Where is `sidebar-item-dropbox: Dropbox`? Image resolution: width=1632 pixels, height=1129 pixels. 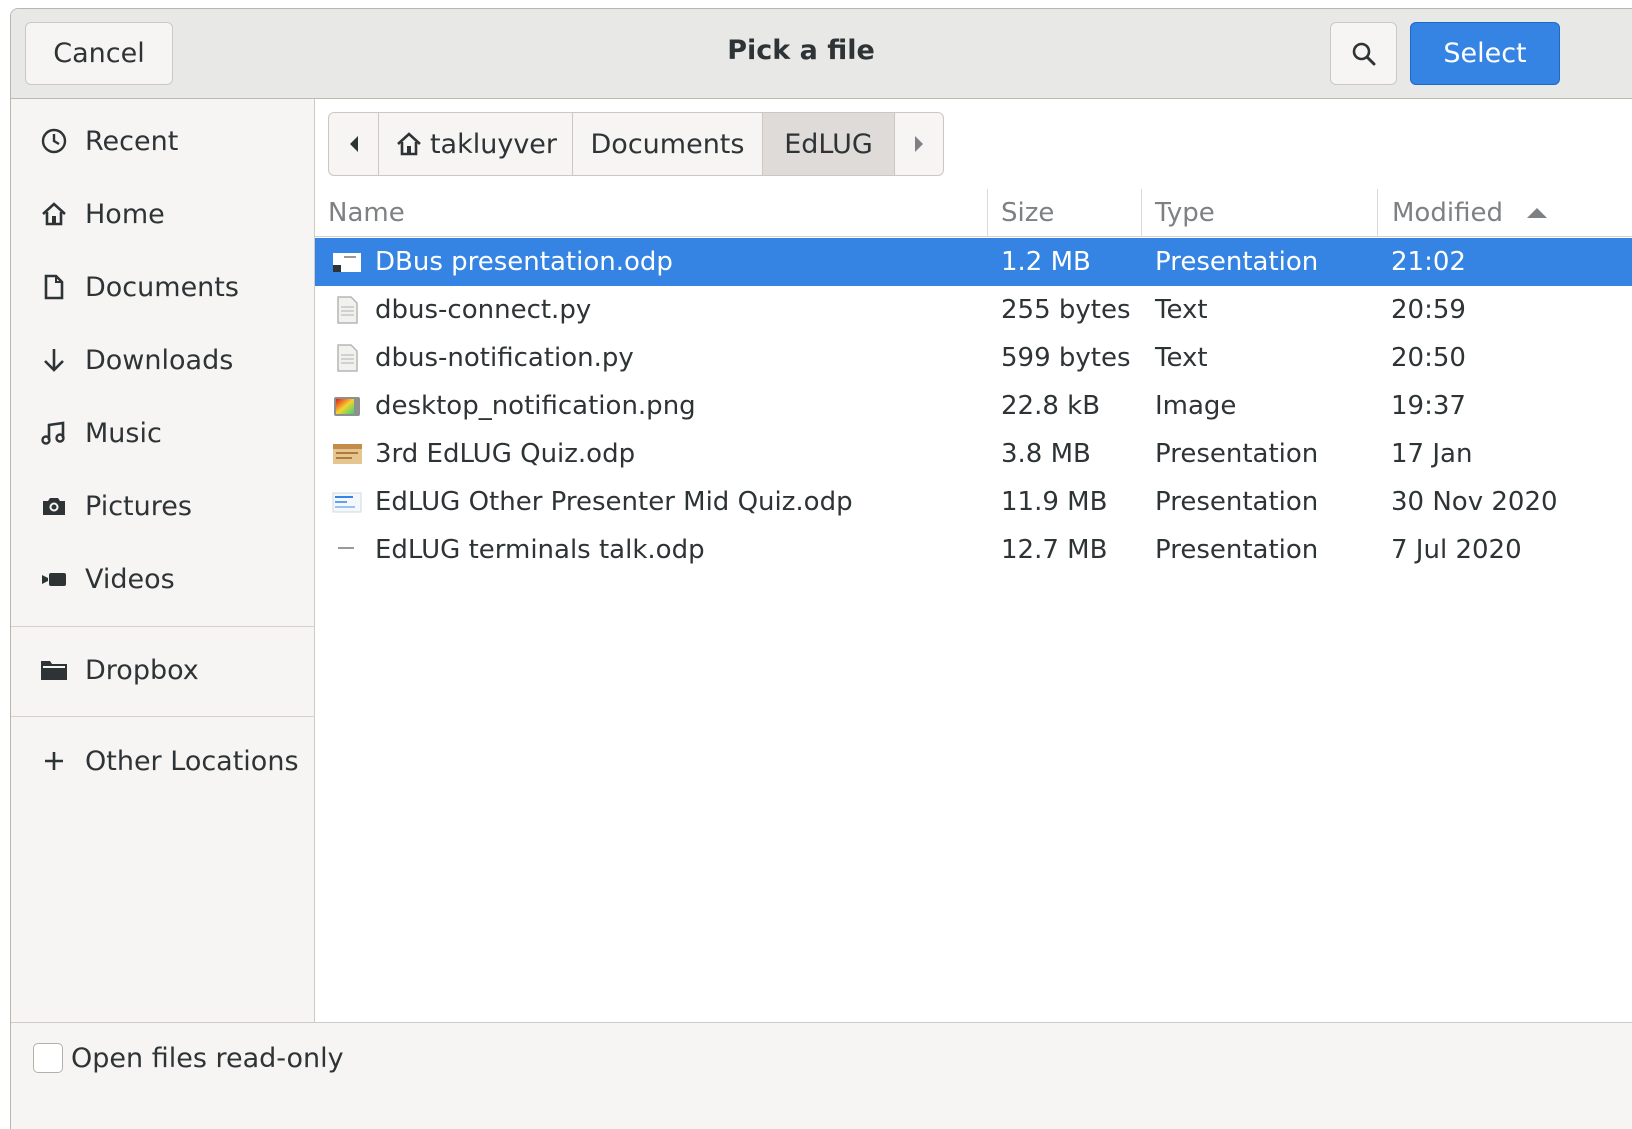
sidebar-item-dropbox: Dropbox is located at coordinates (162, 670).